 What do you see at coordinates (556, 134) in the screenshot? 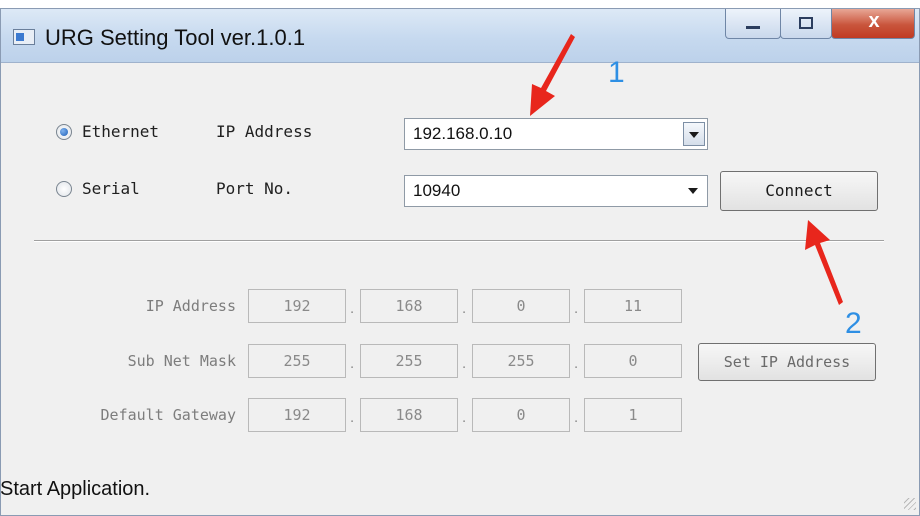
I see `ip-address-combobox: 192.168.0.10` at bounding box center [556, 134].